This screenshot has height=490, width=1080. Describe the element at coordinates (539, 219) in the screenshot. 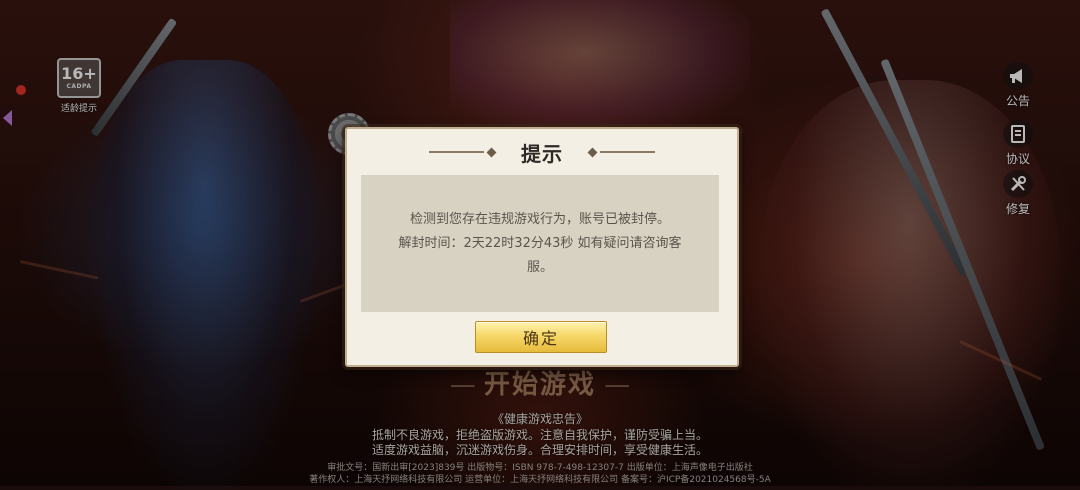

I see `dialog-message-line1: 检测到您存在违规游戏行为，账号已被封停。` at that location.